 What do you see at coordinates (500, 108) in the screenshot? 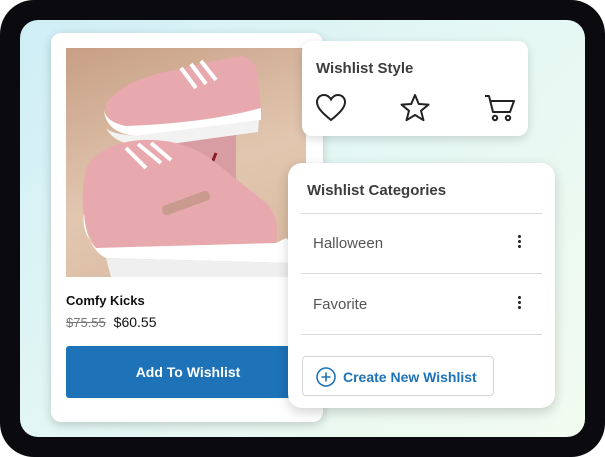
I see `cart-icon` at bounding box center [500, 108].